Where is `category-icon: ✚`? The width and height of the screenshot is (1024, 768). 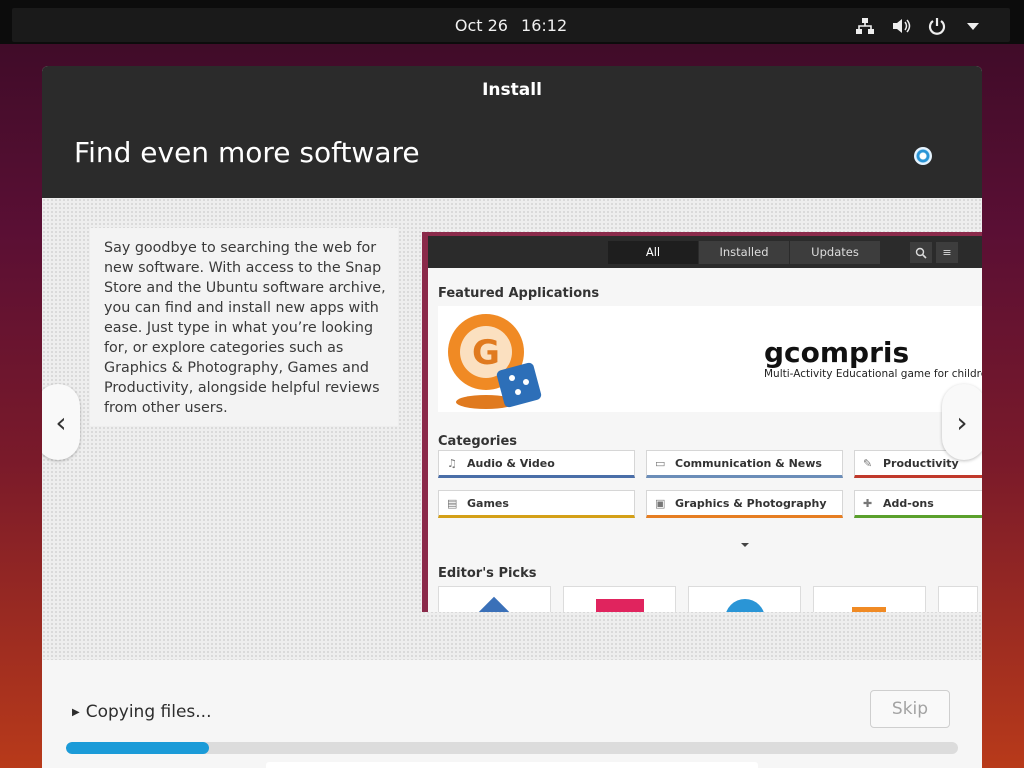
category-icon: ✚ is located at coordinates (868, 503).